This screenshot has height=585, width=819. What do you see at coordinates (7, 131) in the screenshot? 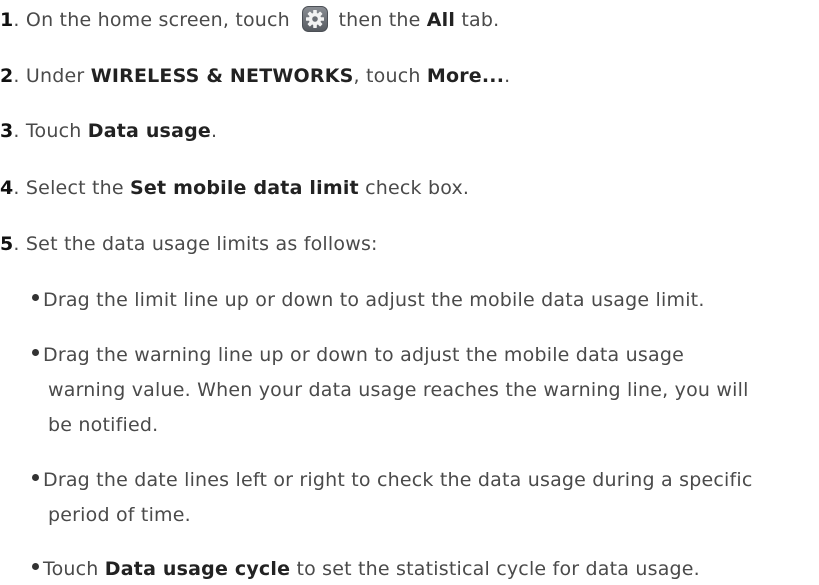
I see `step-number: 3` at bounding box center [7, 131].